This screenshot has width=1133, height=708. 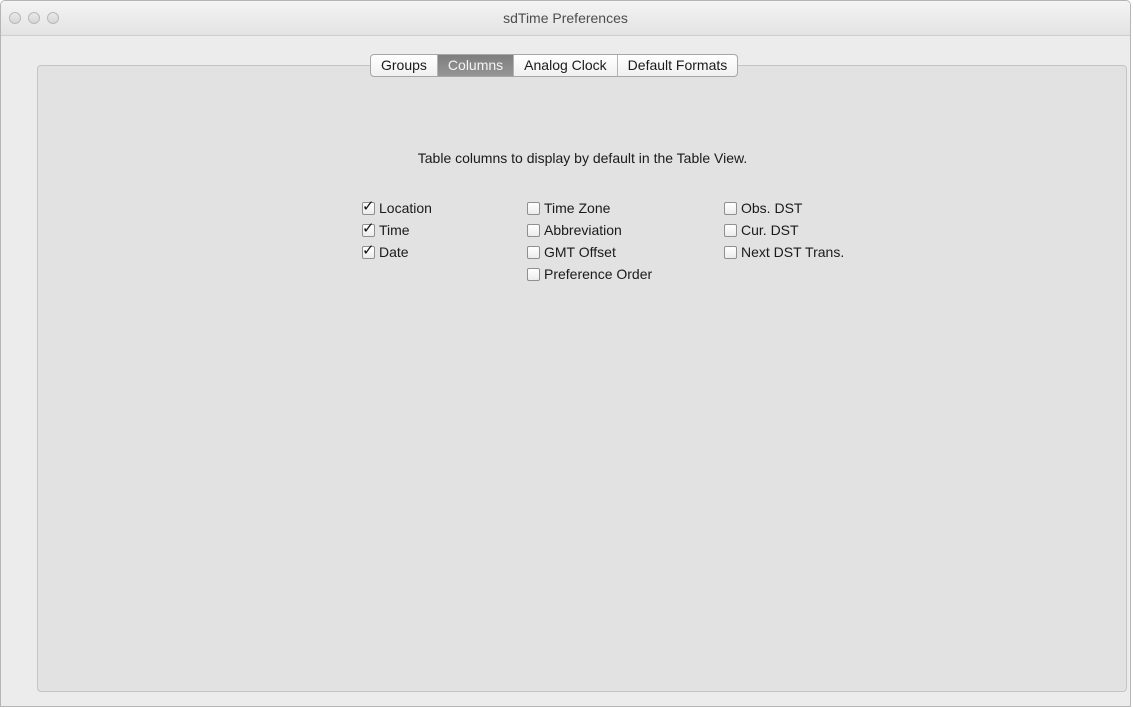 I want to click on checkbox-time: ✓ Time, so click(x=397, y=230).